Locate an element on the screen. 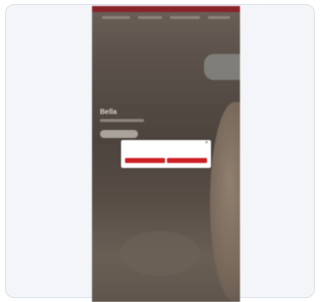 The image size is (320, 302). close-icon: × is located at coordinates (206, 143).